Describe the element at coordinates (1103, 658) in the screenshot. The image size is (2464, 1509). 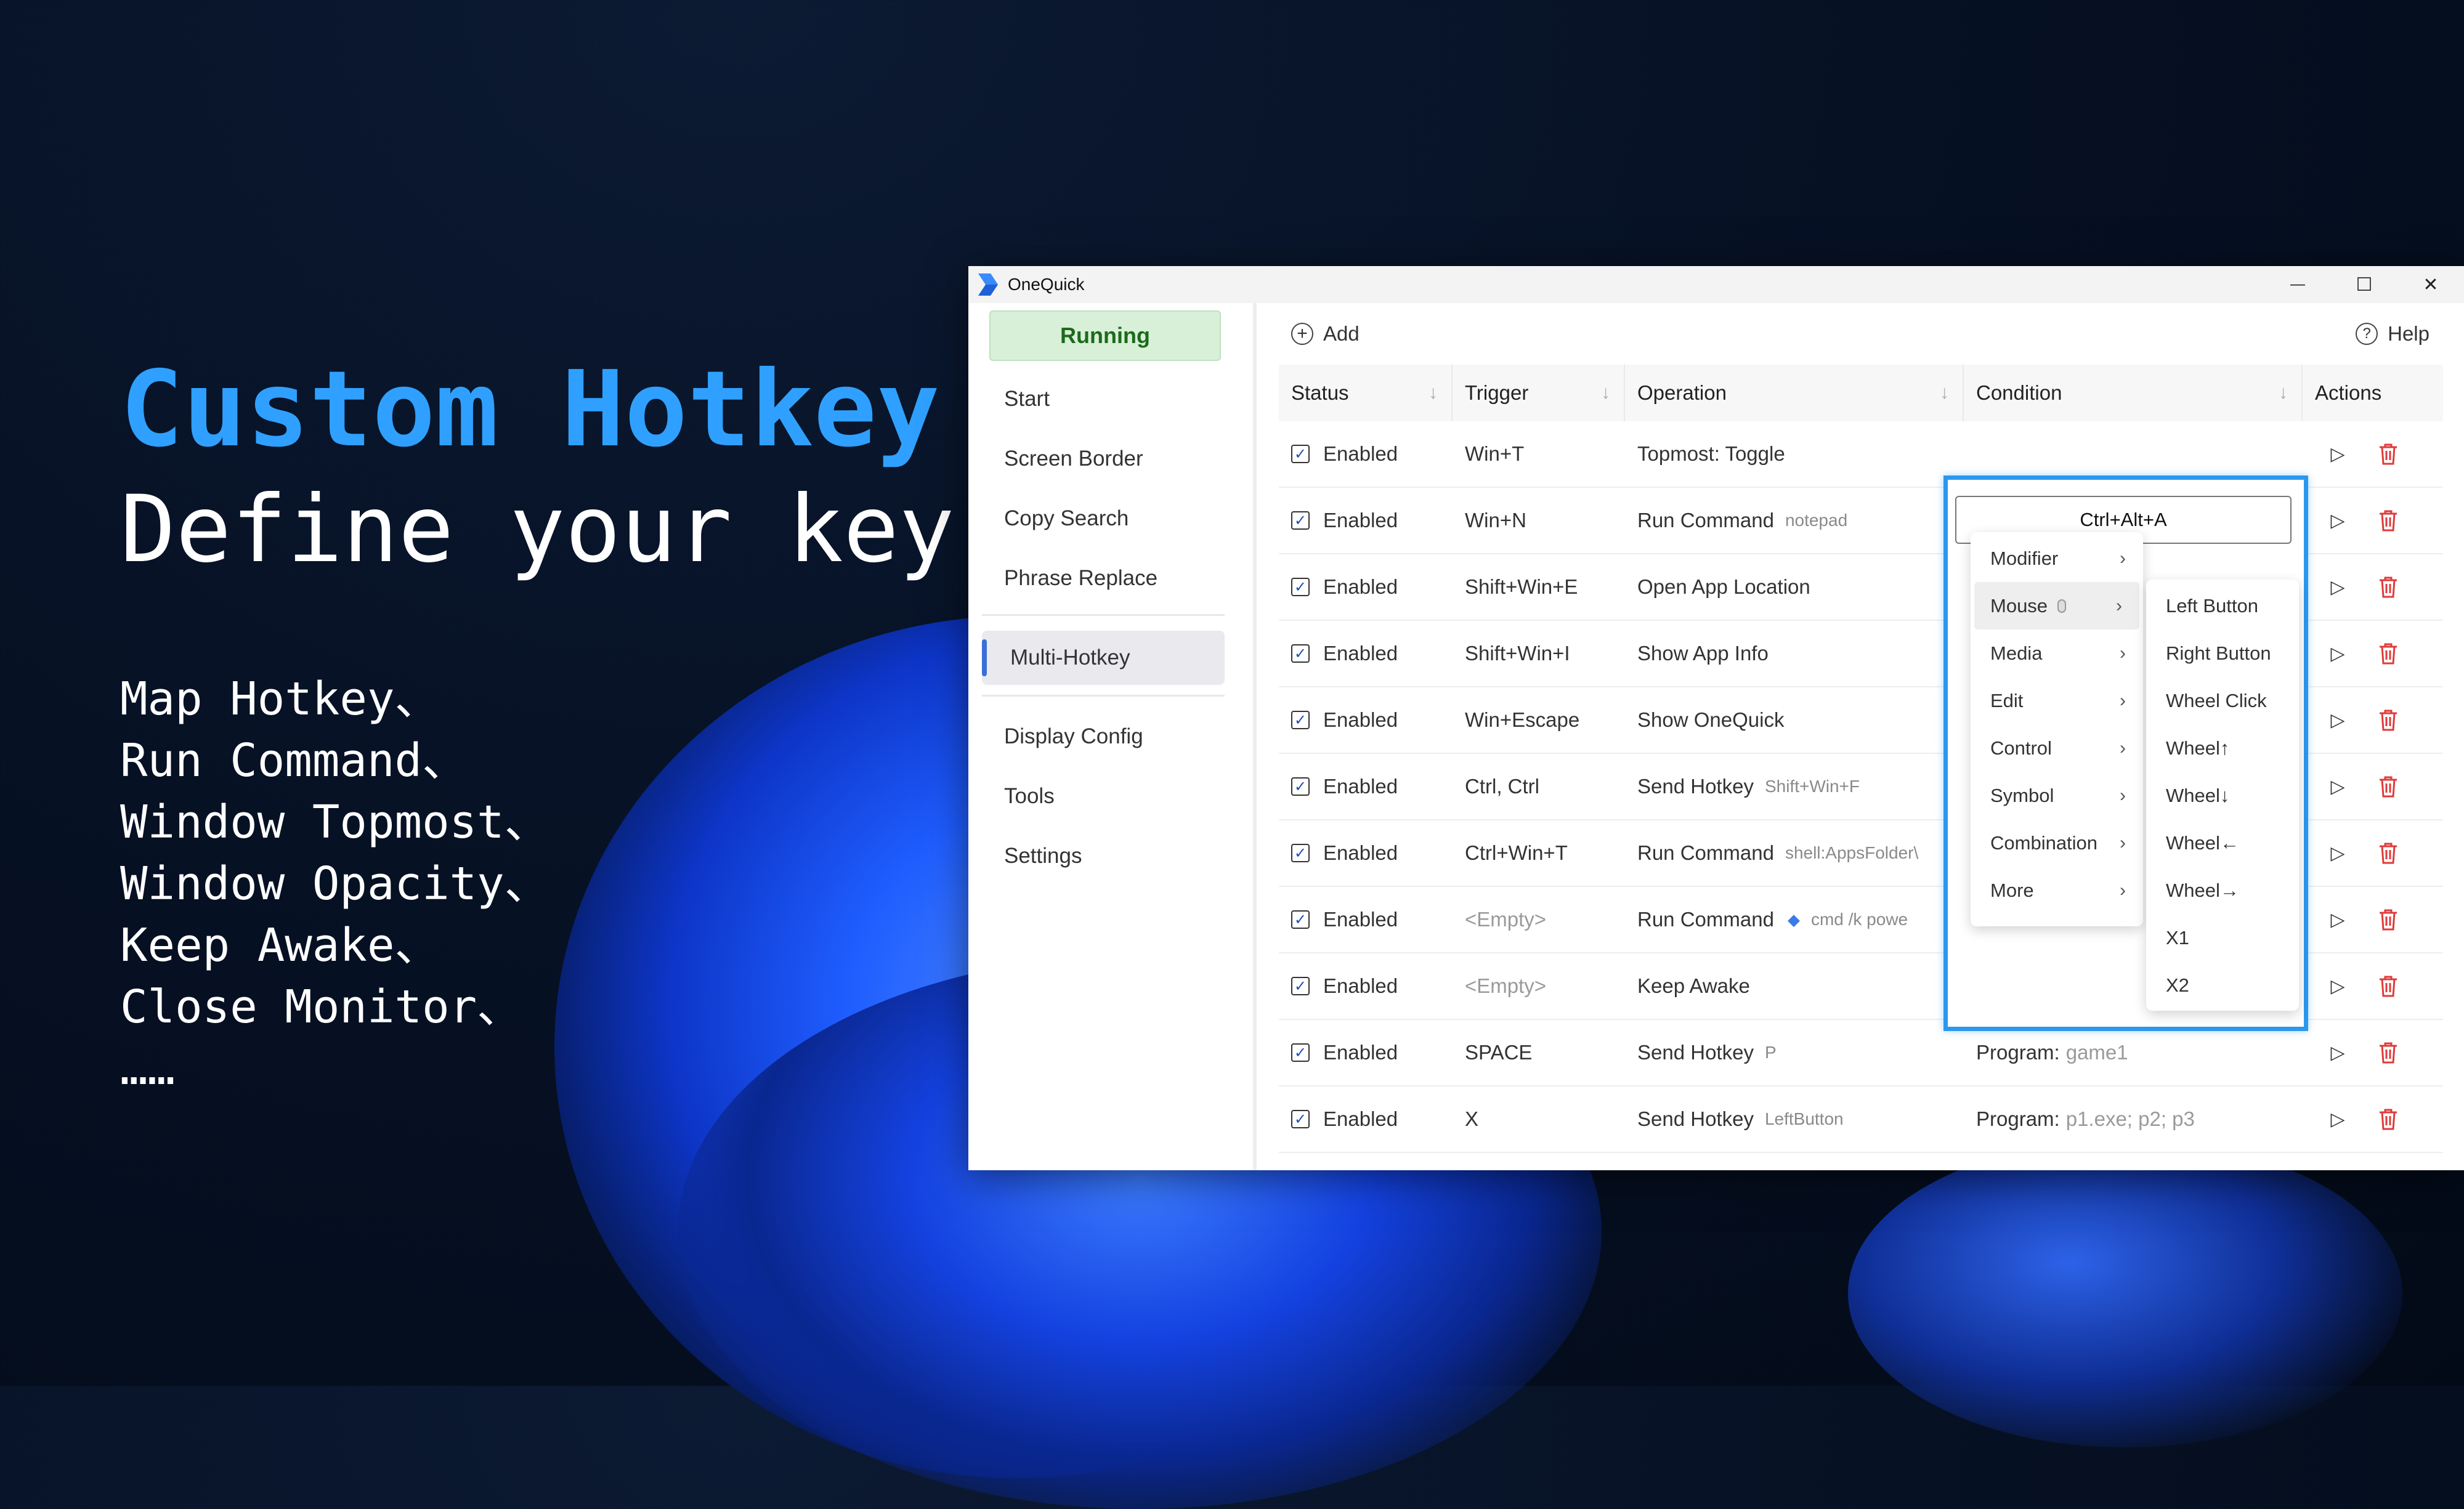
I see `sidebar-item-multi-hotkey: Multi-Hotkey` at that location.